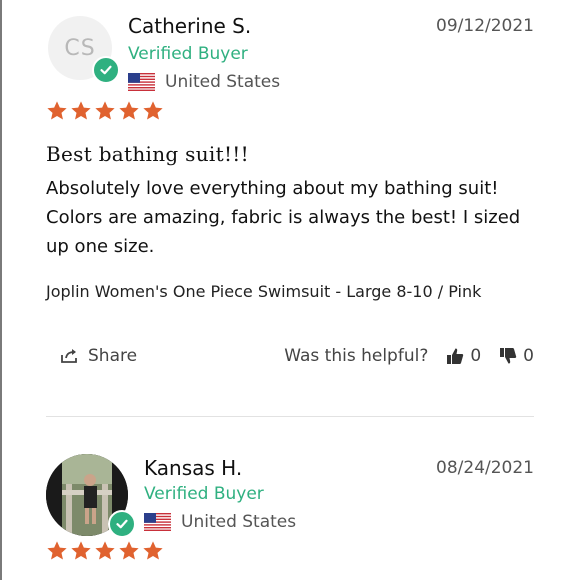 The height and width of the screenshot is (580, 580). I want to click on avatar-initials: CS, so click(80, 48).